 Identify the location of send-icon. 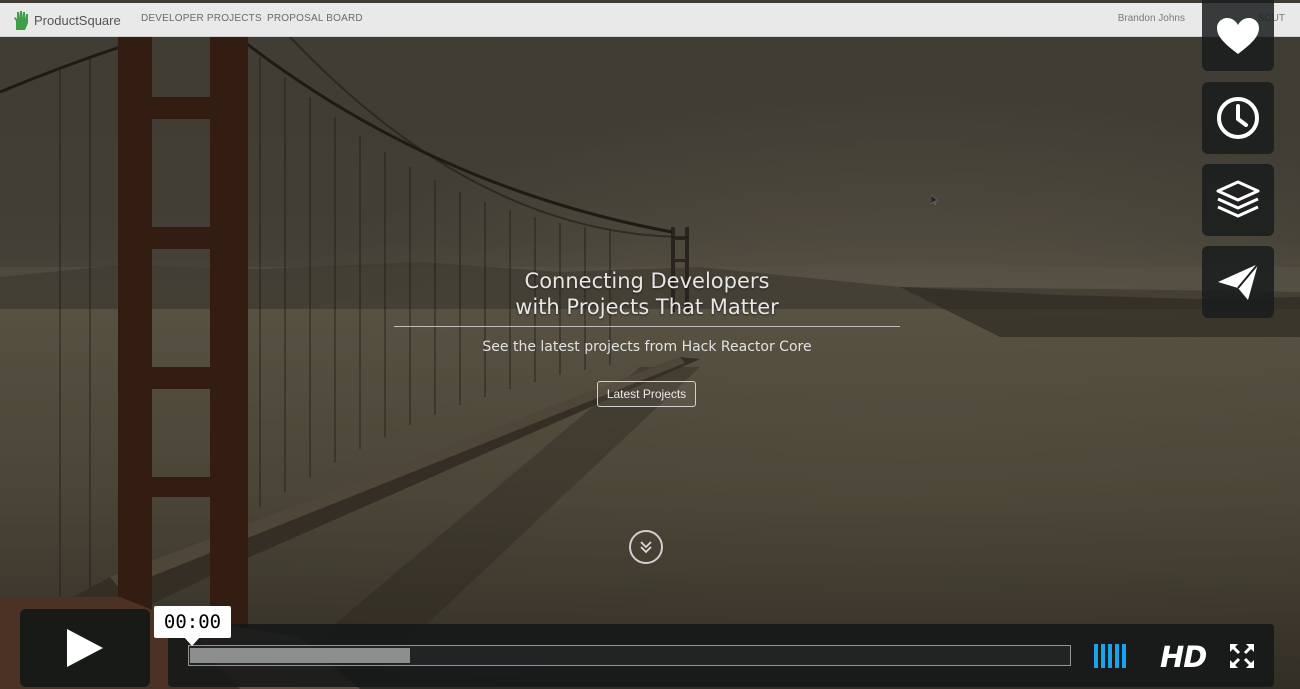
(1238, 281).